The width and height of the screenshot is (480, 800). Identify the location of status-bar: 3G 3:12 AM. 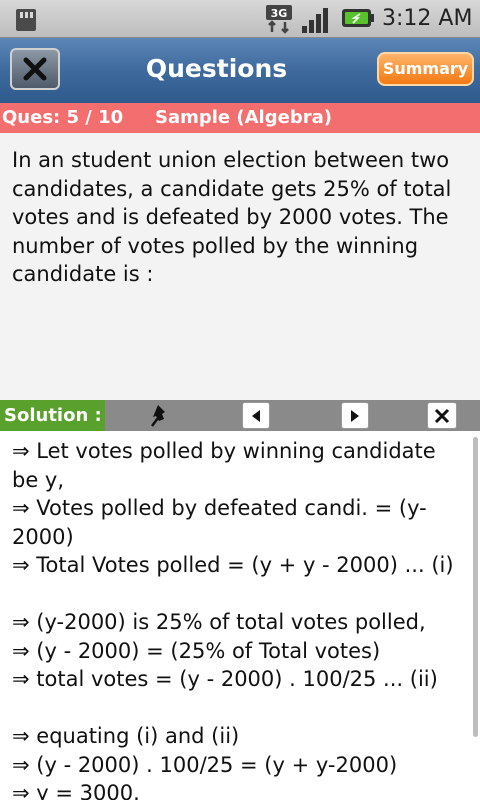
(240, 19).